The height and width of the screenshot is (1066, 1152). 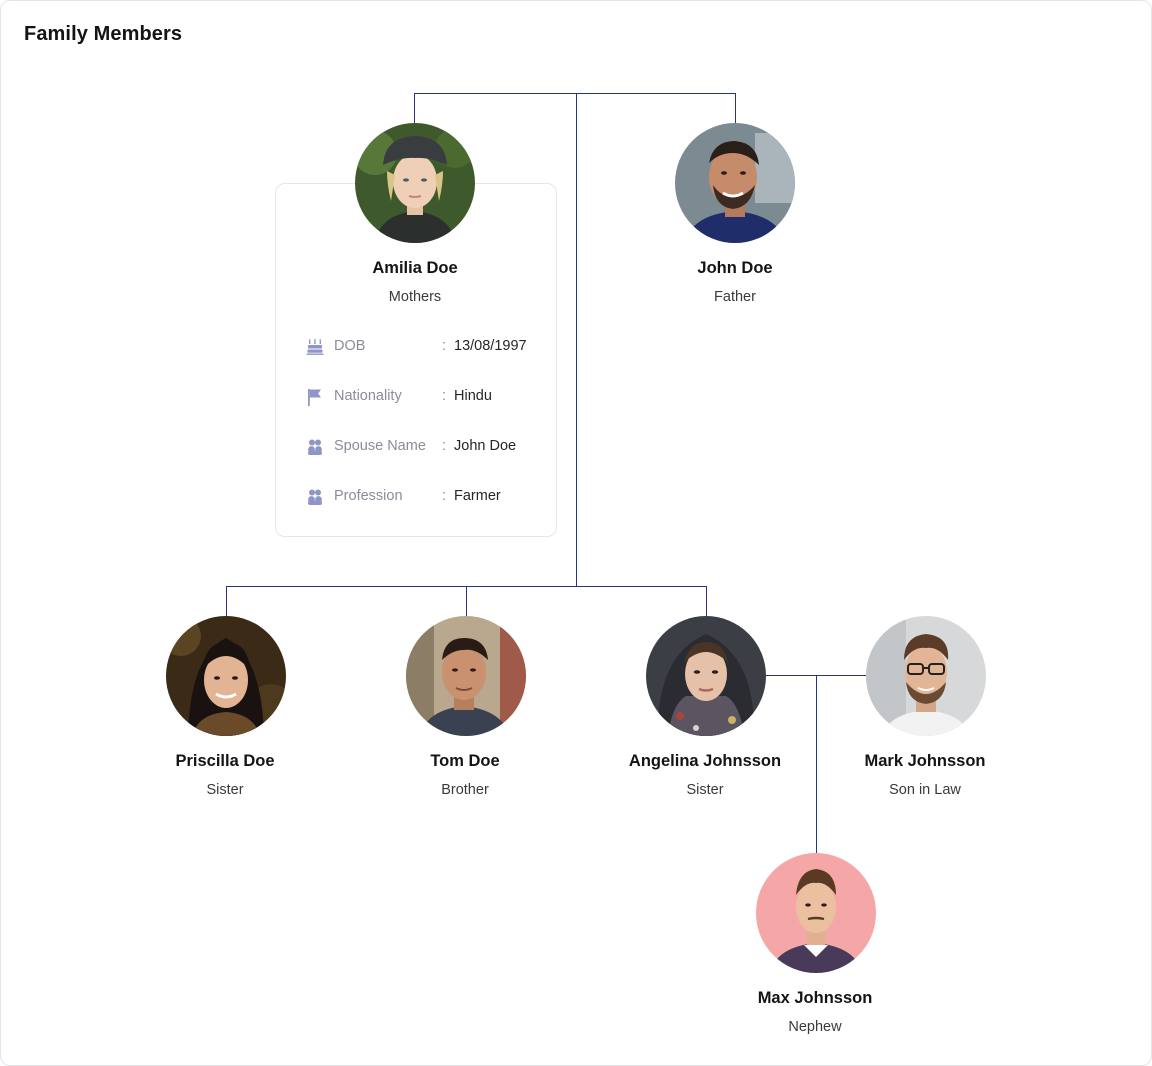 What do you see at coordinates (925, 761) in the screenshot?
I see `member-name: Mark Johnsson` at bounding box center [925, 761].